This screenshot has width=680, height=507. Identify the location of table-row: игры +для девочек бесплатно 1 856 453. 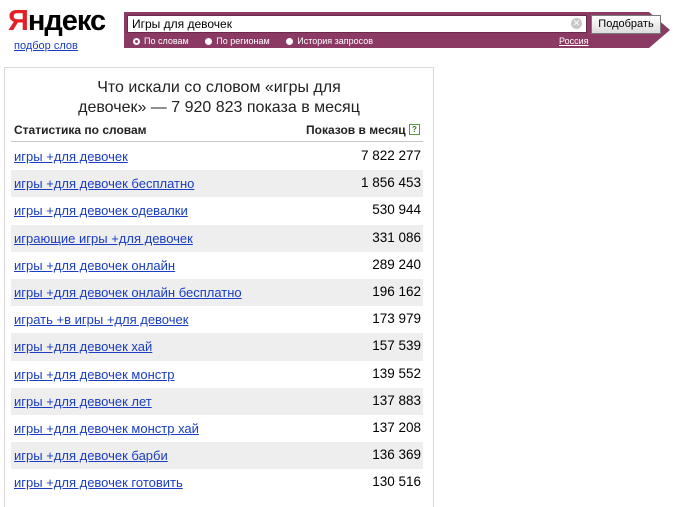
(217, 184).